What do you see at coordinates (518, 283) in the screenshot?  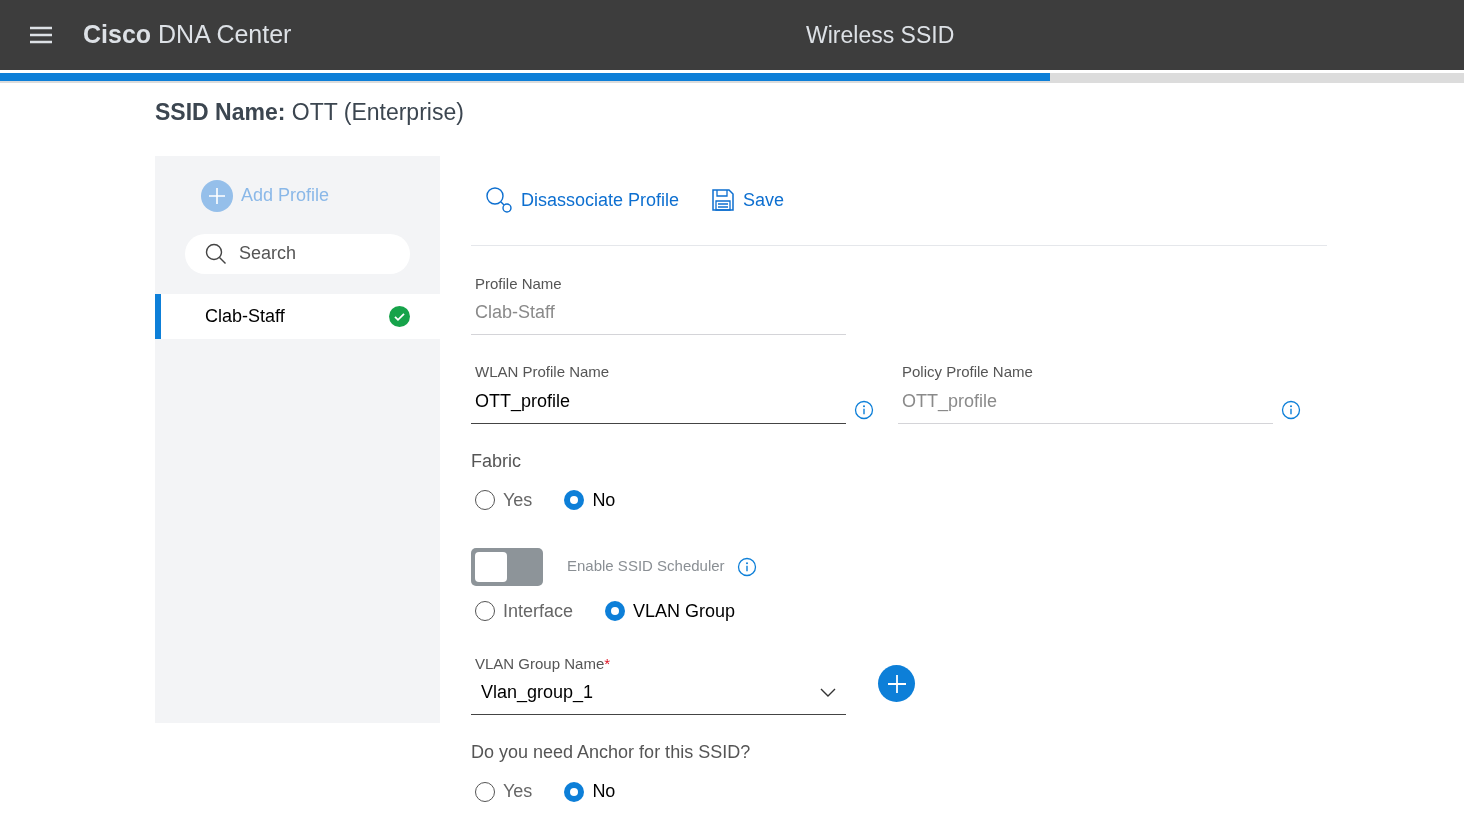 I see `field-label: Profile Name` at bounding box center [518, 283].